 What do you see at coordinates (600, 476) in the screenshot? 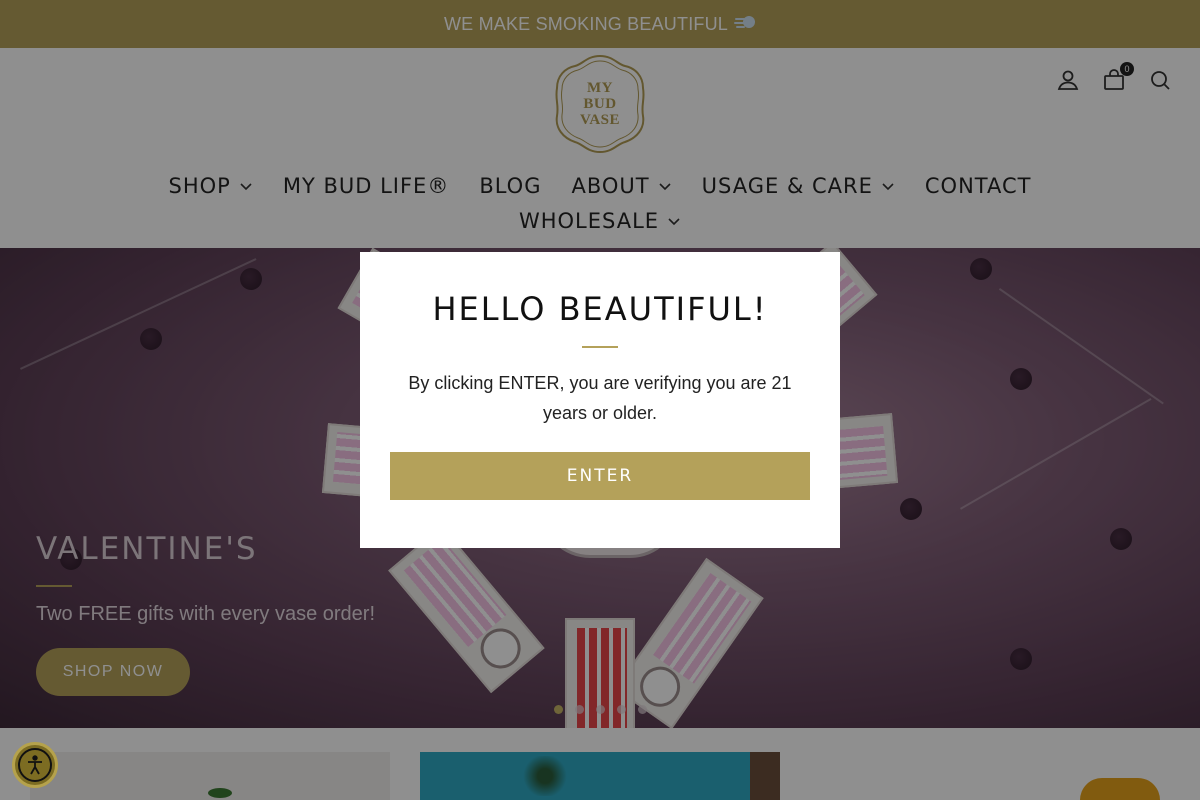
I see `enter-button: ENTER` at bounding box center [600, 476].